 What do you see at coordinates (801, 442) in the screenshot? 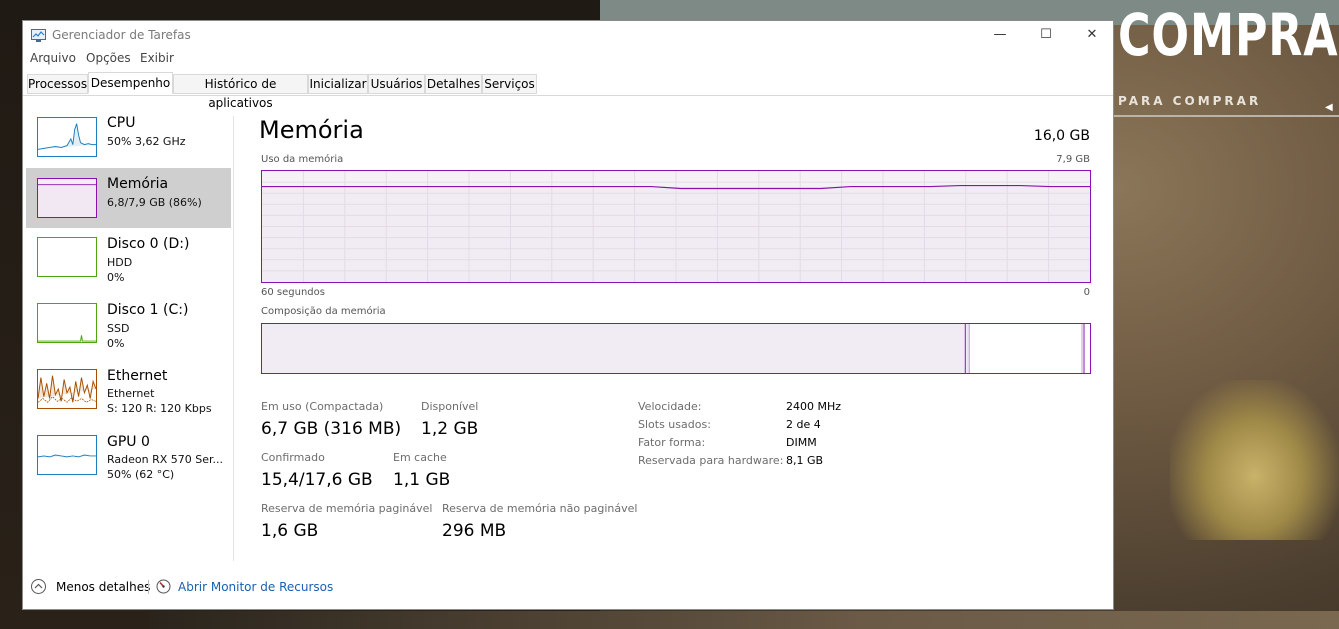
I see `property-value: DIMM` at bounding box center [801, 442].